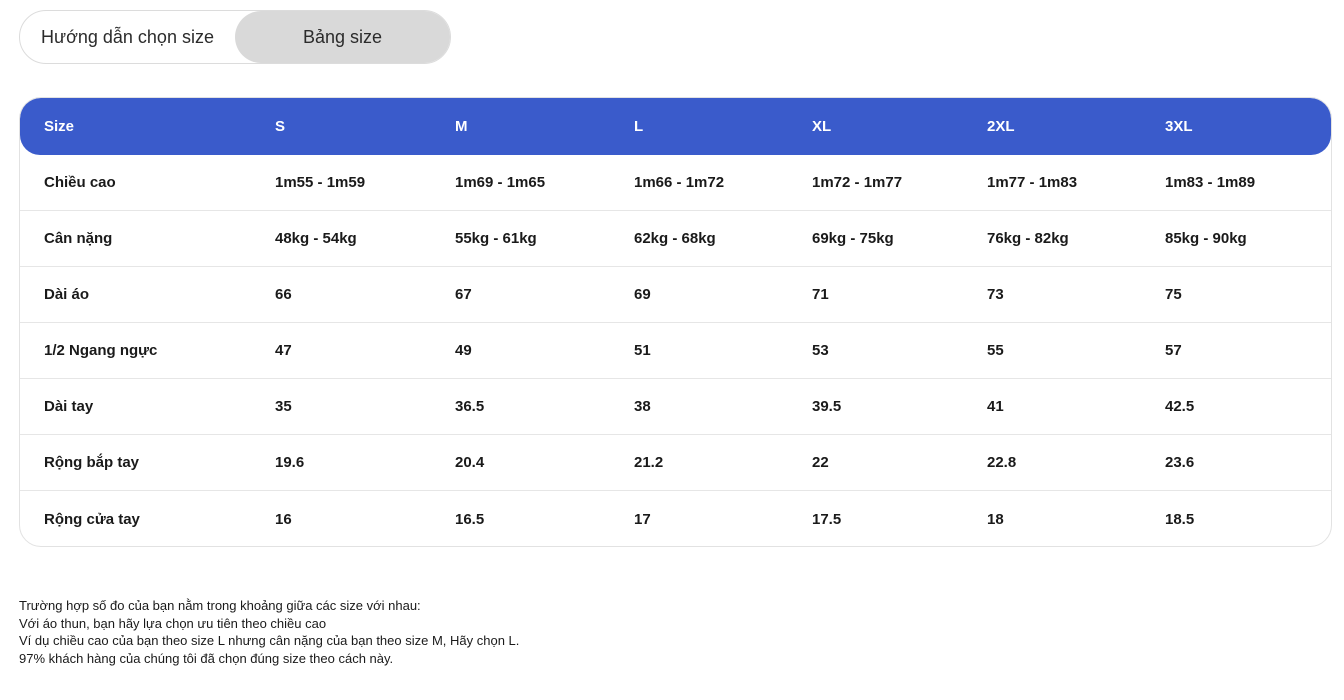  What do you see at coordinates (1206, 238) in the screenshot?
I see `table-cell: 85kg - 90kg` at bounding box center [1206, 238].